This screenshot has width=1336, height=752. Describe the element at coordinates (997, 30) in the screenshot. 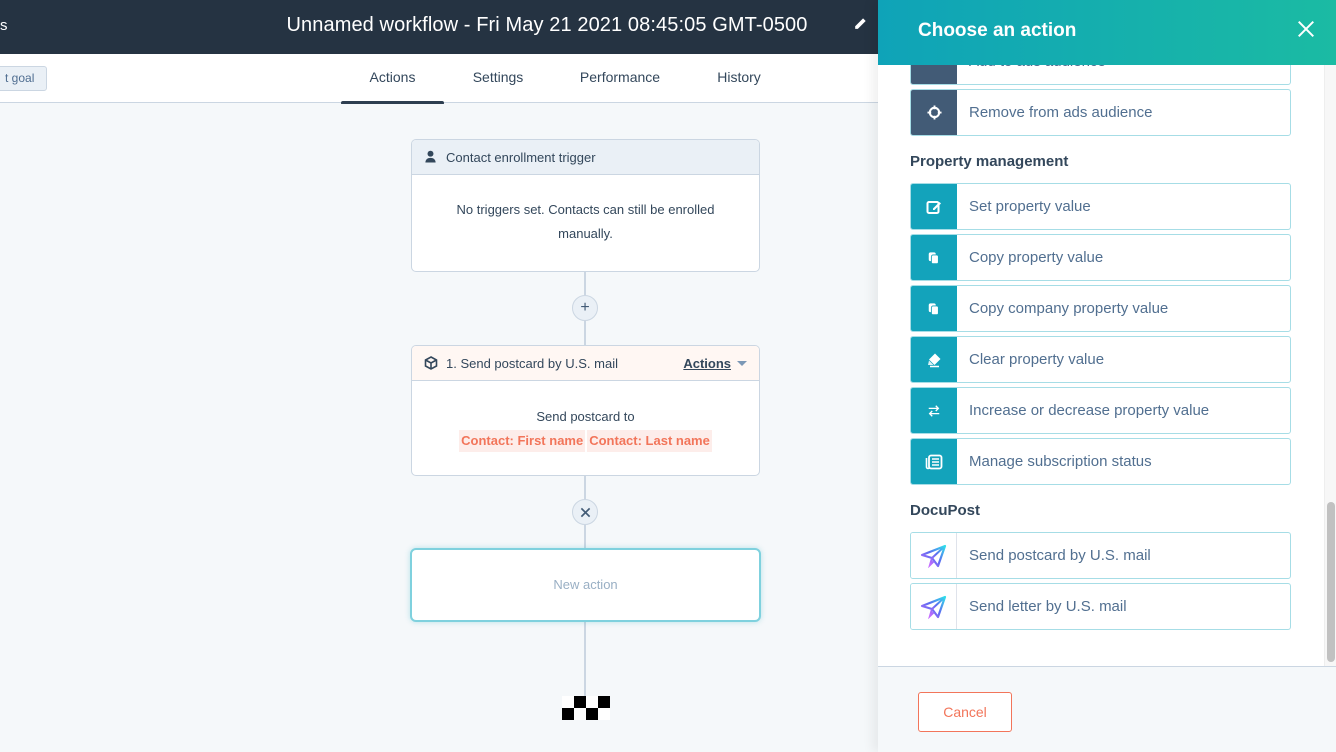

I see `panel-title: Choose an action` at that location.